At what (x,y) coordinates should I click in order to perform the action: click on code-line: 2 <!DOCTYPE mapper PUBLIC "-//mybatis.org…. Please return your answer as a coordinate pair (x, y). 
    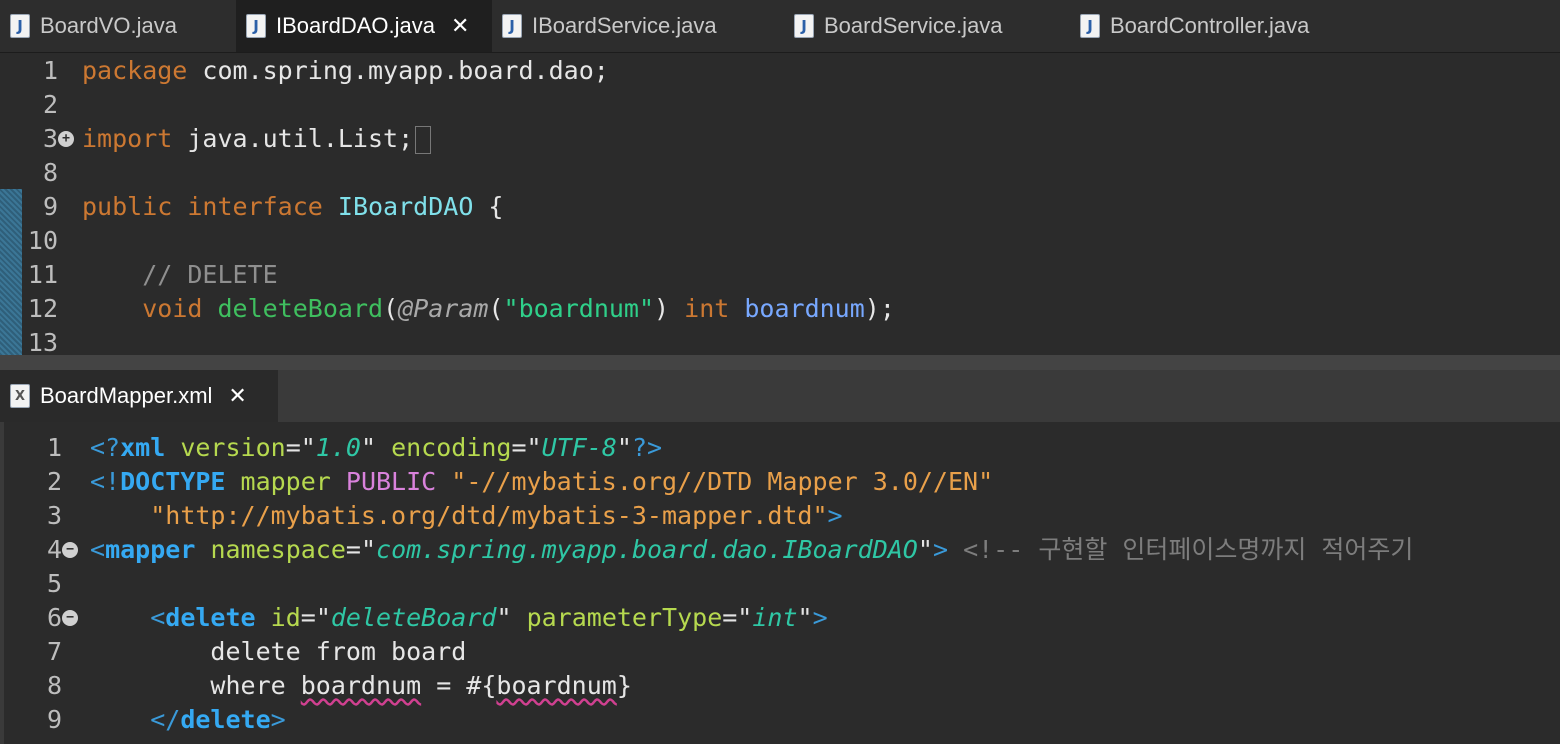
    Looking at the image, I should click on (782, 482).